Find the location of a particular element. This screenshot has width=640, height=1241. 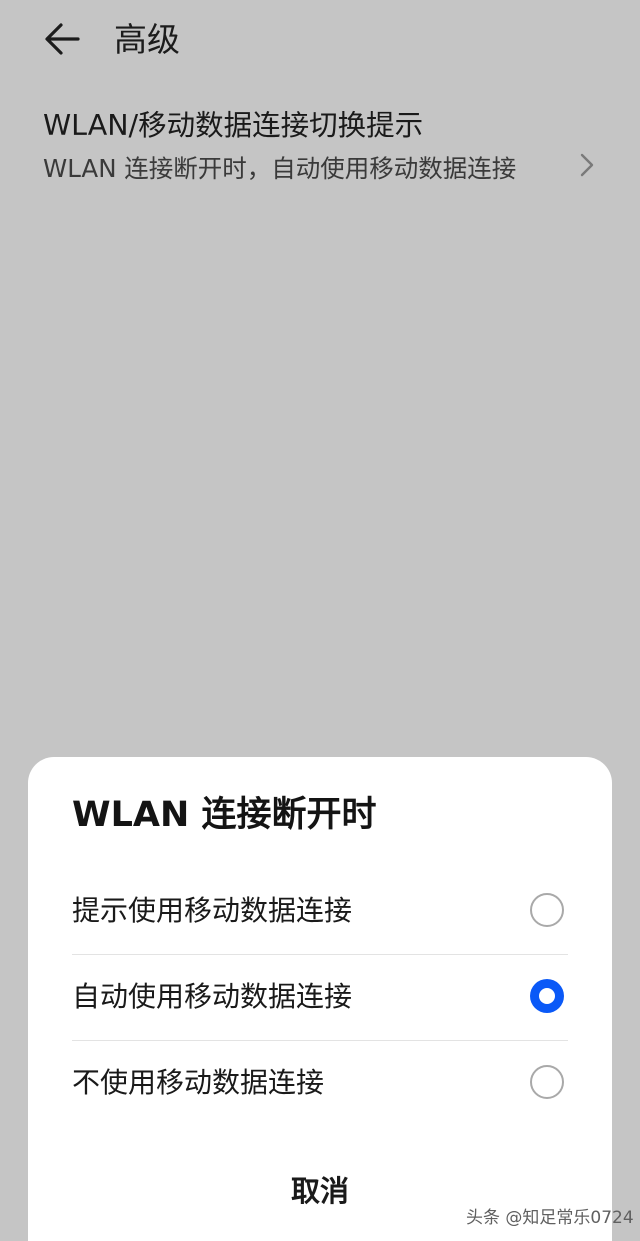

app-bar: 高级 is located at coordinates (320, 40).